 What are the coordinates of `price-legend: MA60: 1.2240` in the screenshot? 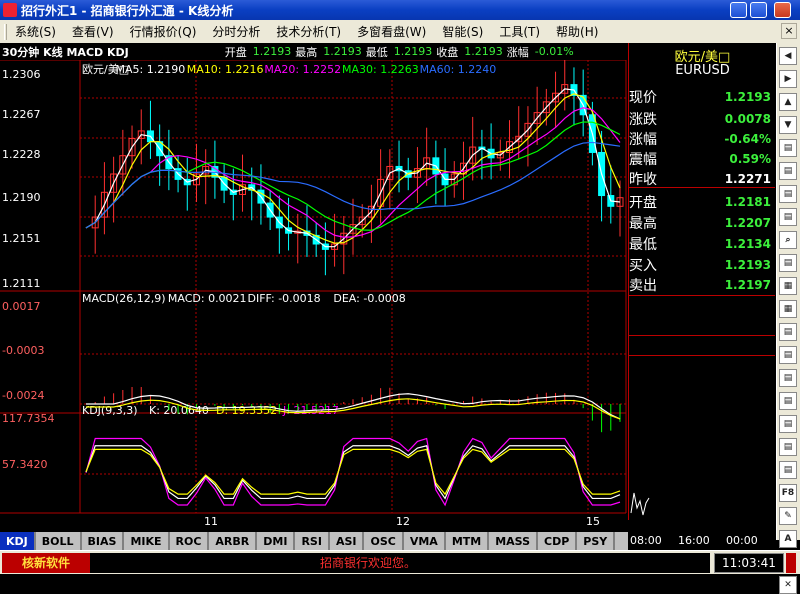 It's located at (458, 69).